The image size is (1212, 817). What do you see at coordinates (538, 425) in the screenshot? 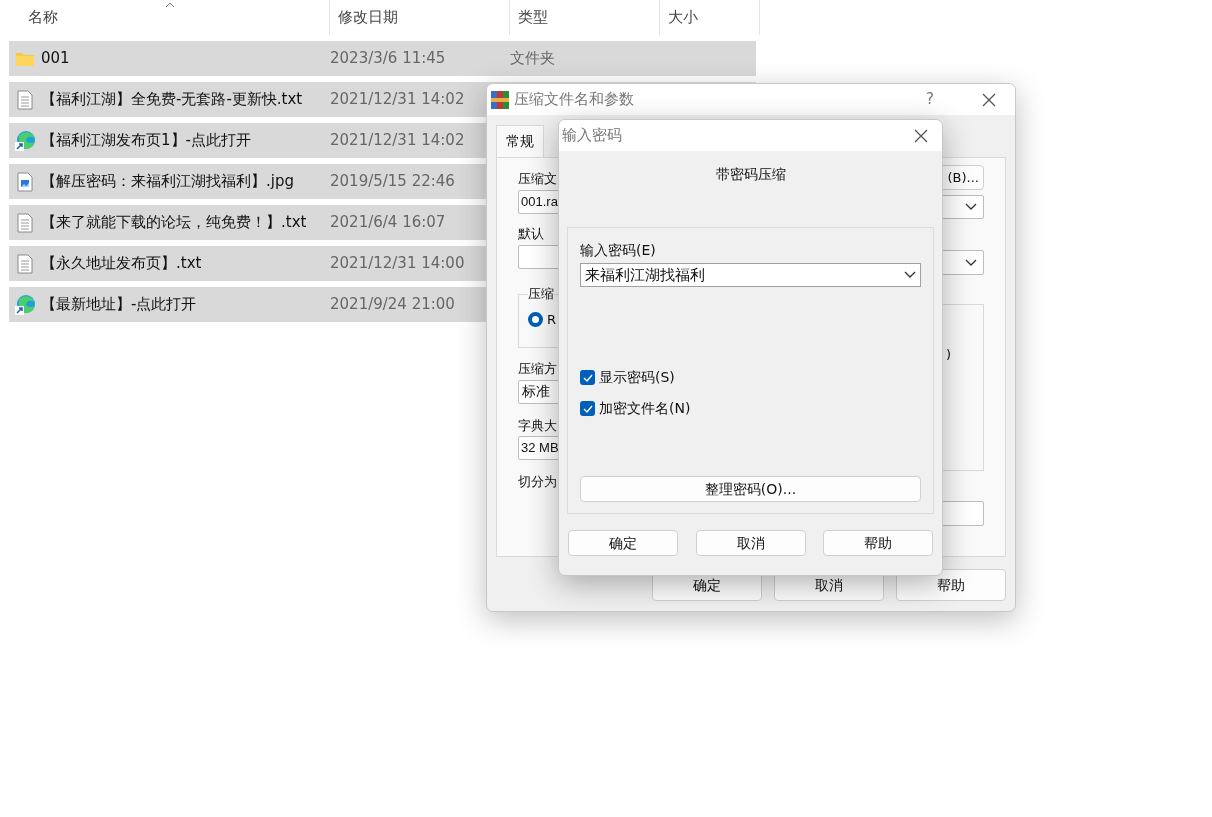
I see `field-label: 字典大` at bounding box center [538, 425].